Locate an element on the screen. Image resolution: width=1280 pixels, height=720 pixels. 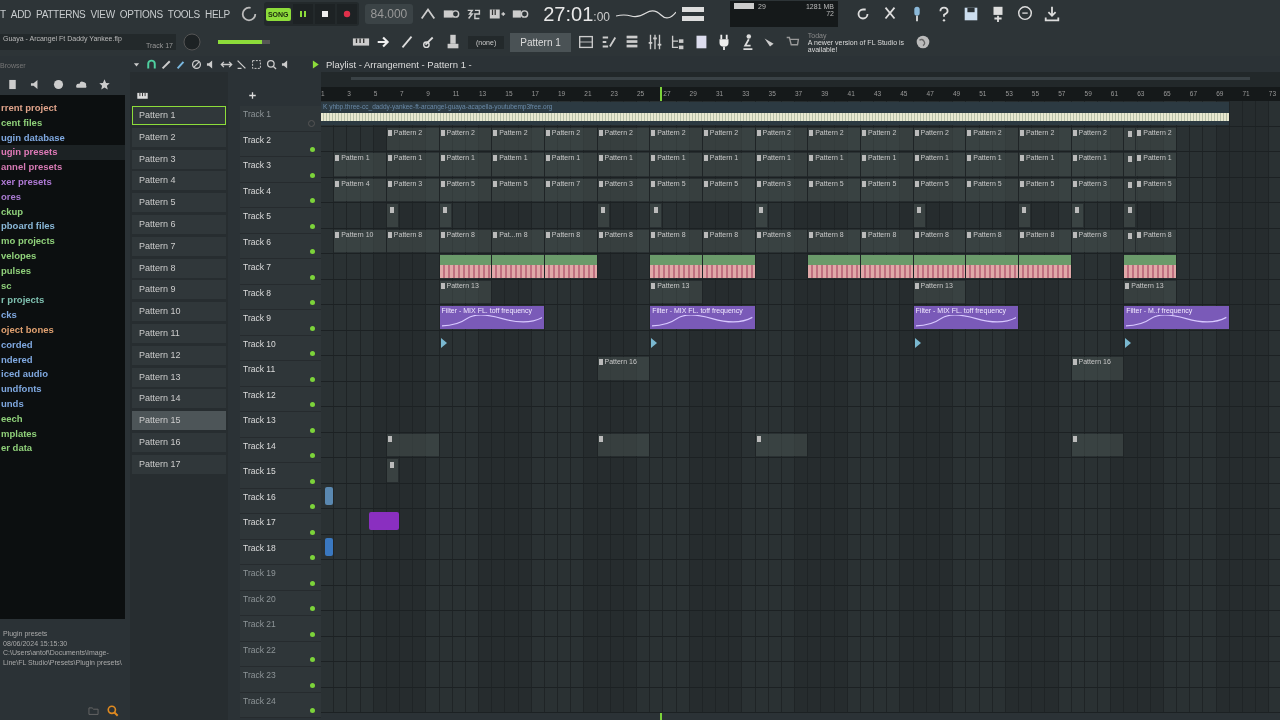
pattern-list-item: Pattern 10 is located at coordinates (179, 312).